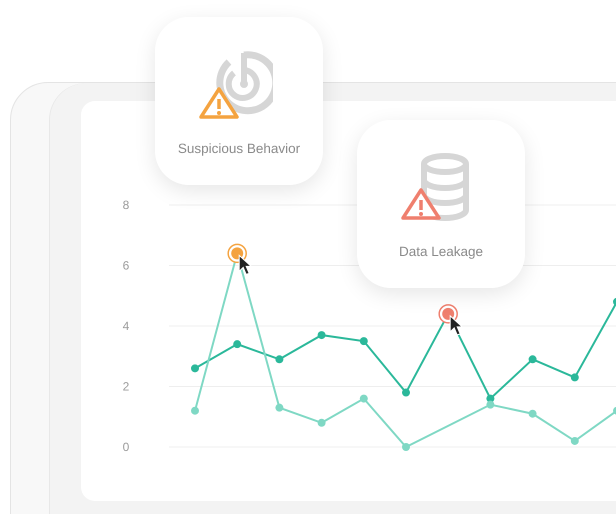 The image size is (616, 514). Describe the element at coordinates (126, 265) in the screenshot. I see `axis-label: 6` at that location.